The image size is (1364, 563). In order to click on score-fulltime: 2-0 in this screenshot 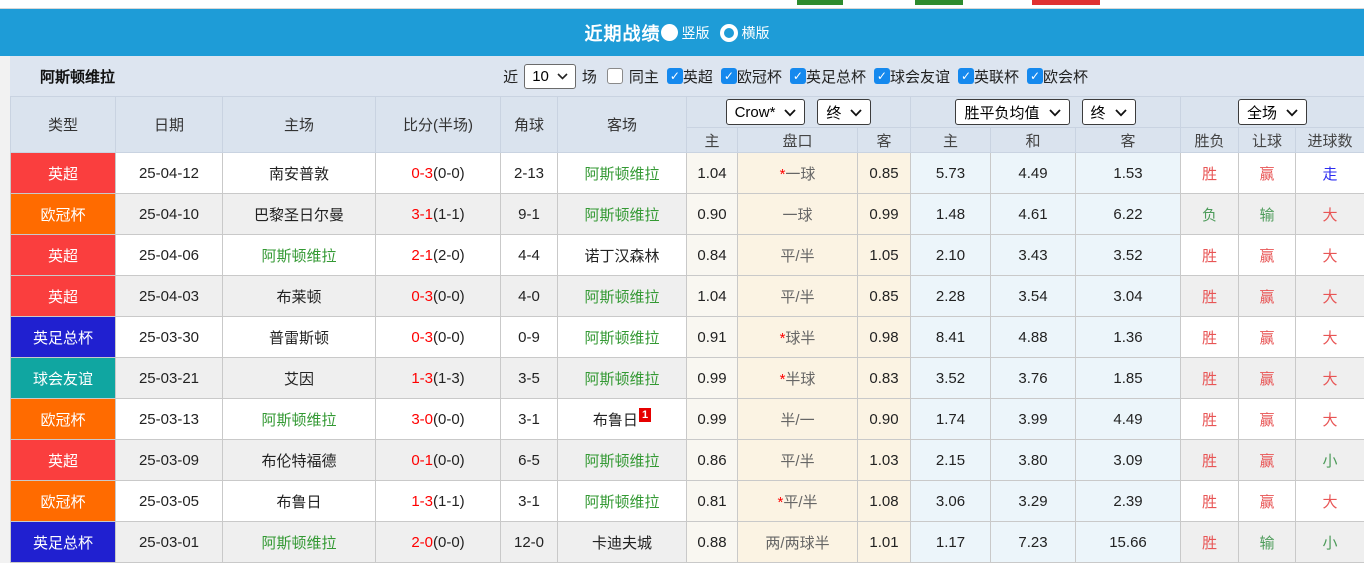, I will do `click(422, 542)`.